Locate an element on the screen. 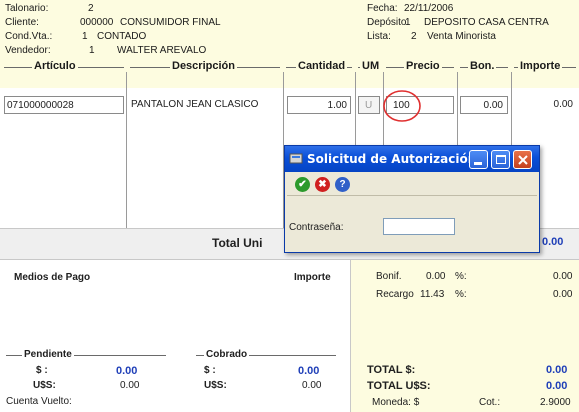 The image size is (579, 412). close-button is located at coordinates (522, 159).